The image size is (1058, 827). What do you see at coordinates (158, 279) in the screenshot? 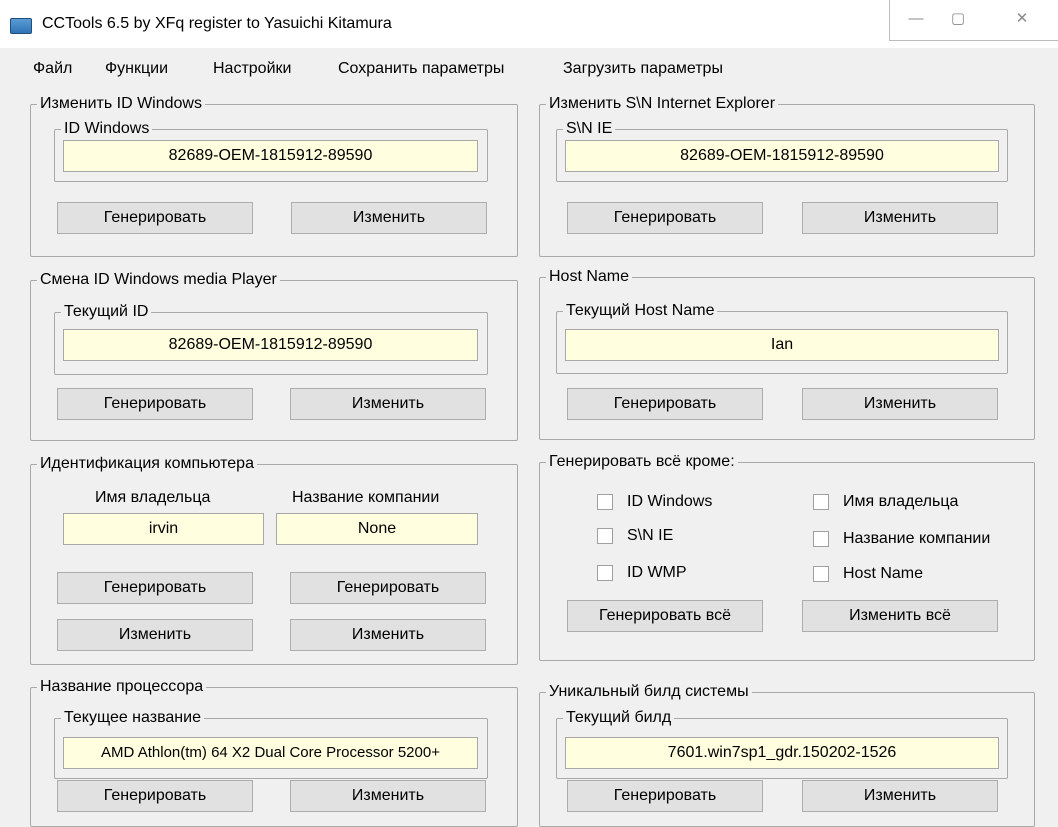
I see `wmp-id-group-title: Смена ID Windows media Player` at bounding box center [158, 279].